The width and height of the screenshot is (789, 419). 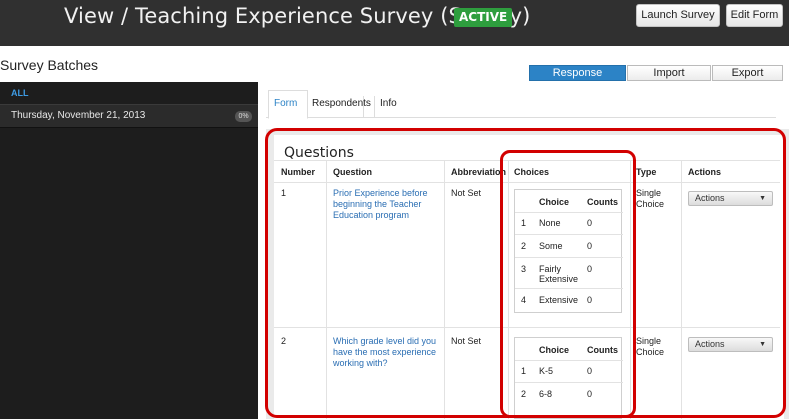 What do you see at coordinates (483, 17) in the screenshot?
I see `status-badge: ACTIVE` at bounding box center [483, 17].